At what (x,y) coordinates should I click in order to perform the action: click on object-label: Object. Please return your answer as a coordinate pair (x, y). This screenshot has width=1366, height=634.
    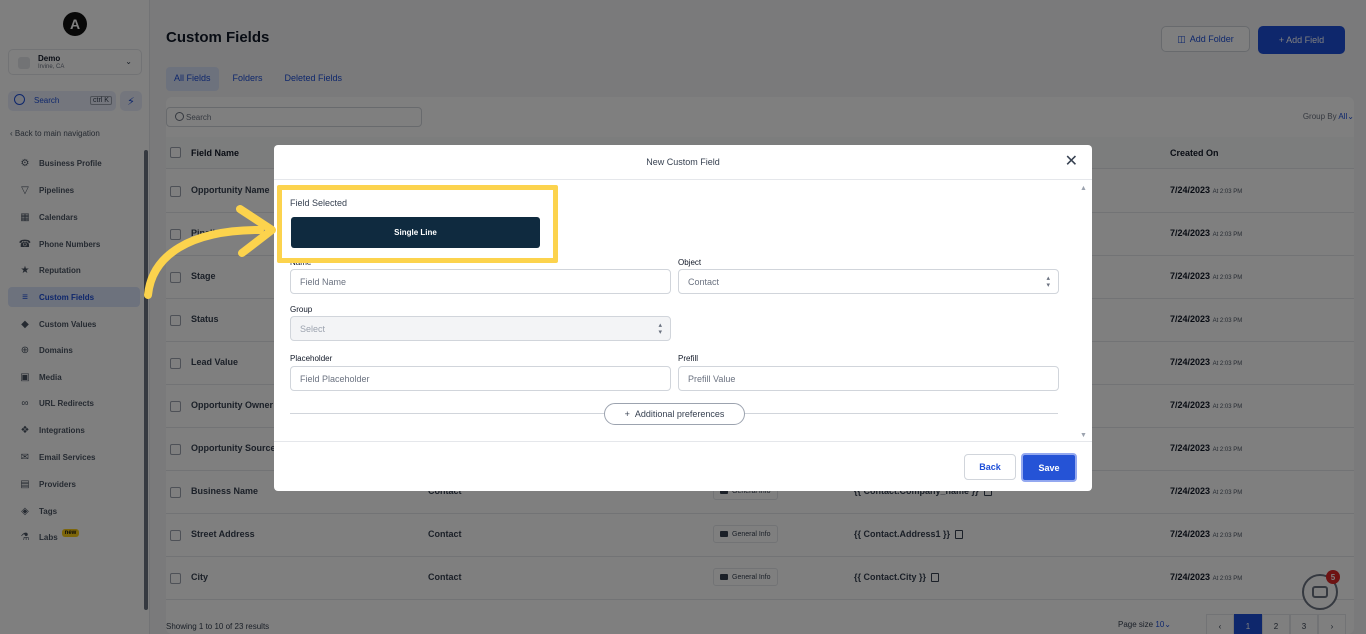
    Looking at the image, I should click on (690, 262).